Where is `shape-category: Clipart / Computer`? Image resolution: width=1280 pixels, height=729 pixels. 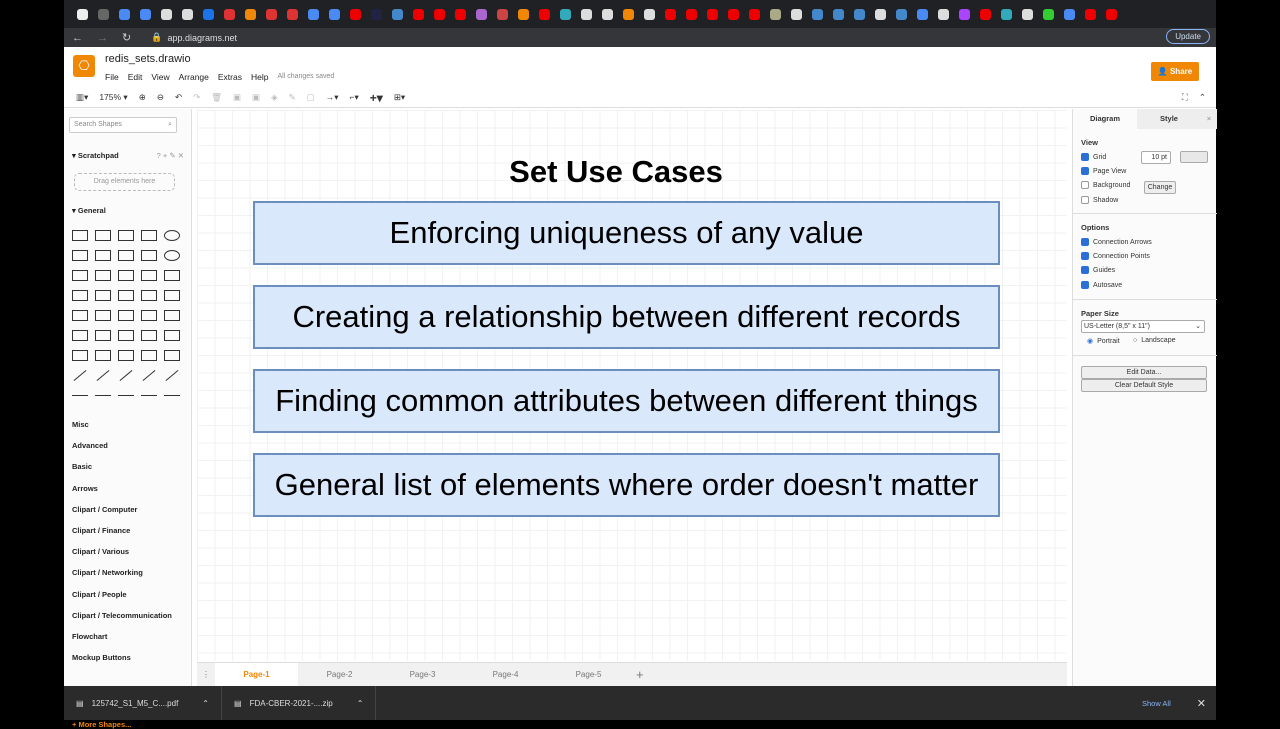
shape-category: Clipart / Computer is located at coordinates (104, 509).